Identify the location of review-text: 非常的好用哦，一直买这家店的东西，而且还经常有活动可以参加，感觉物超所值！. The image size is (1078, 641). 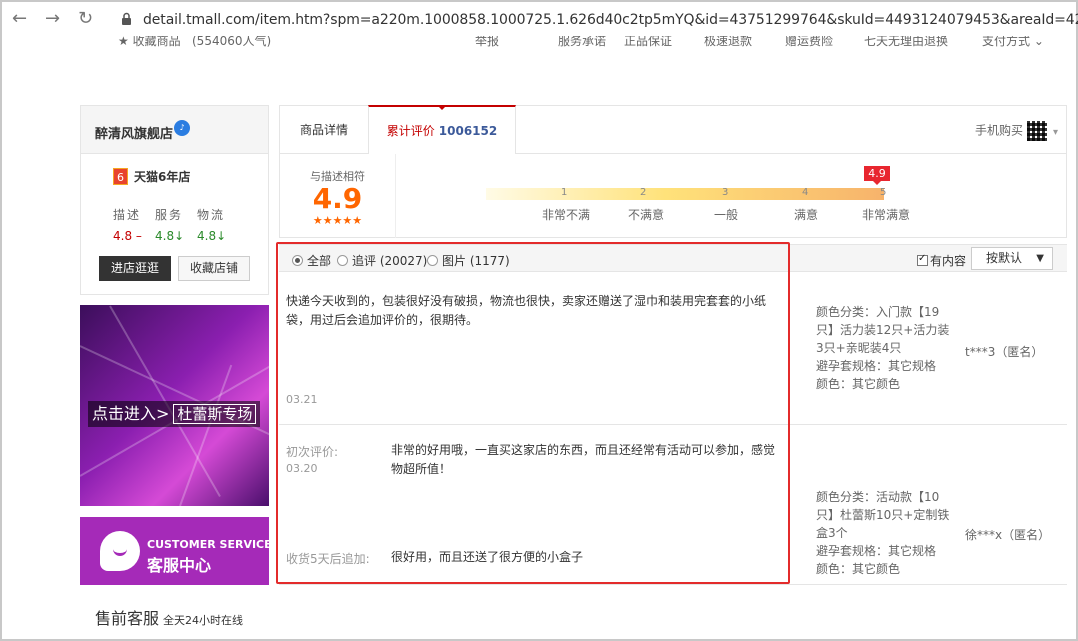
(583, 459).